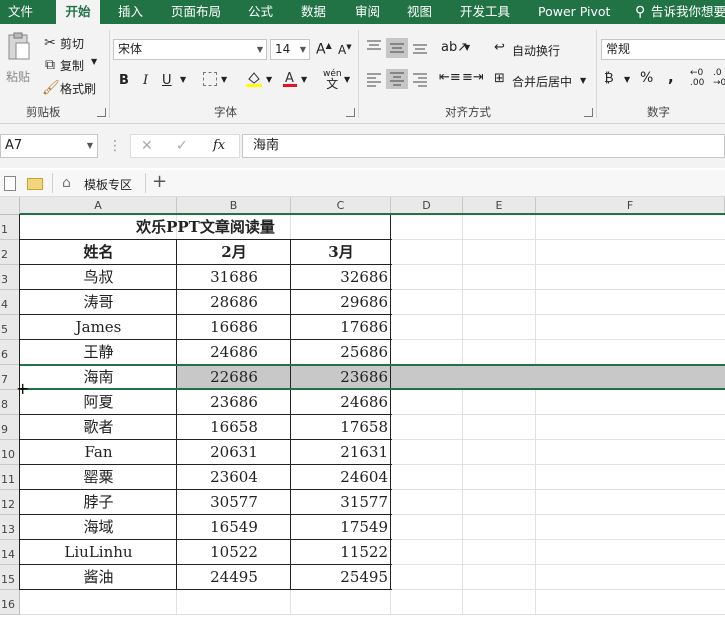 This screenshot has width=725, height=620. I want to click on table-cell: 17658, so click(341, 427).